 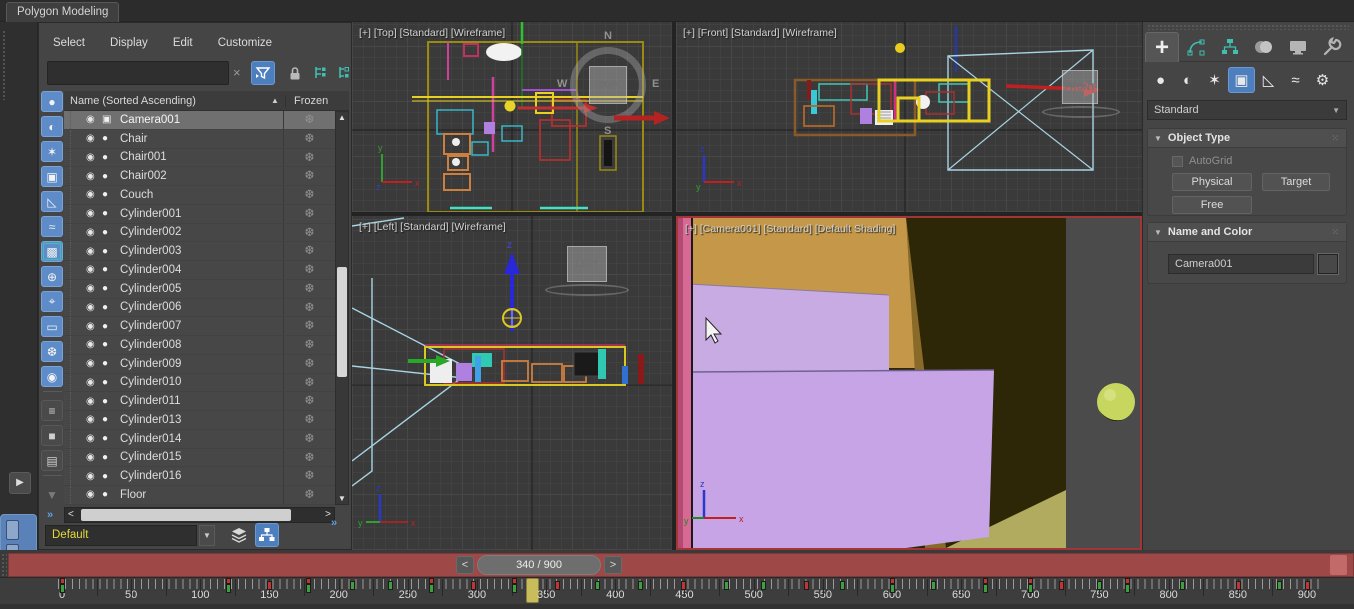 What do you see at coordinates (201, 364) in the screenshot?
I see `object-name: Cylinder009` at bounding box center [201, 364].